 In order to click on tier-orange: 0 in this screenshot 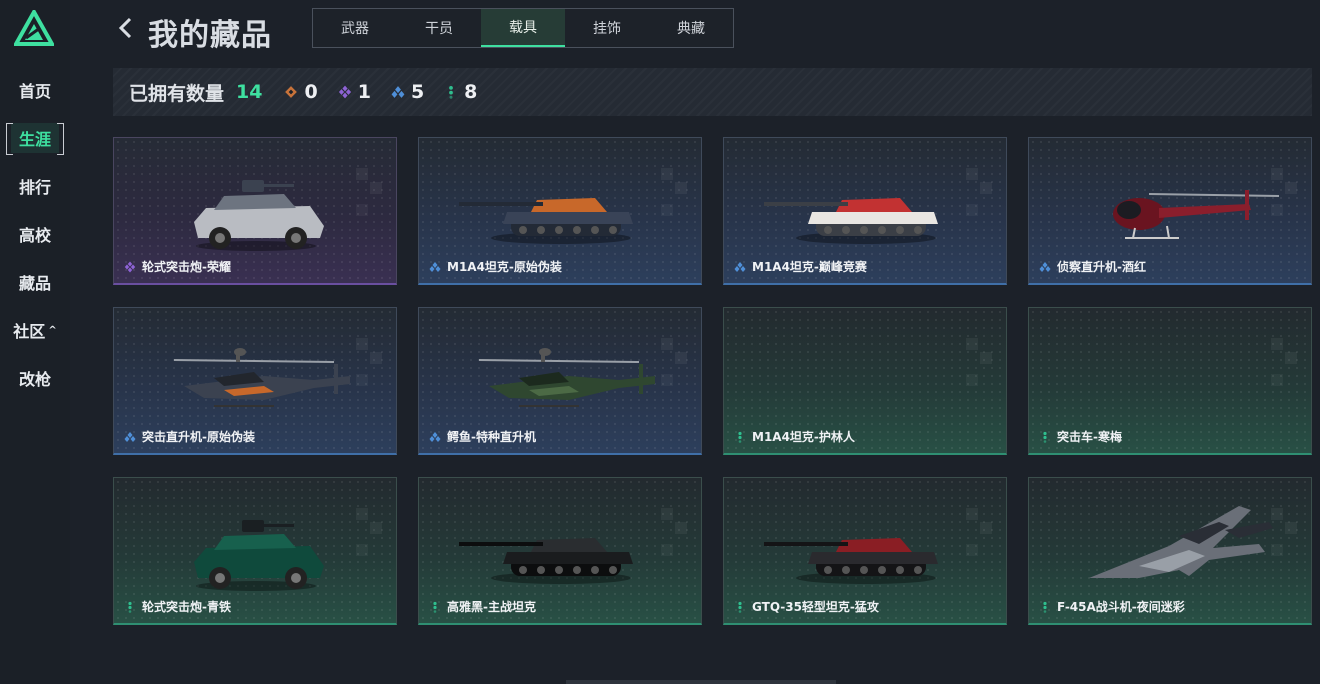, I will do `click(301, 92)`.